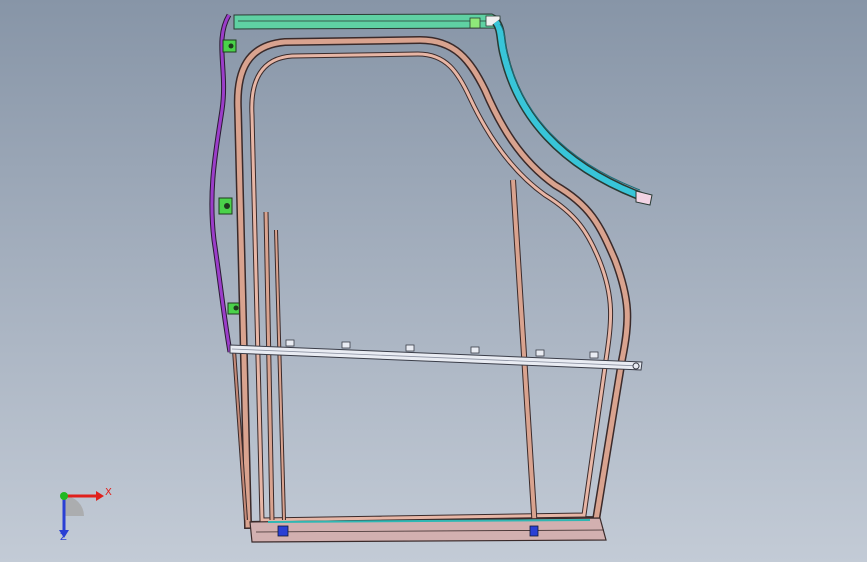 Image resolution: width=867 pixels, height=562 pixels. I want to click on coordinate-triad: X Z, so click(79, 512).